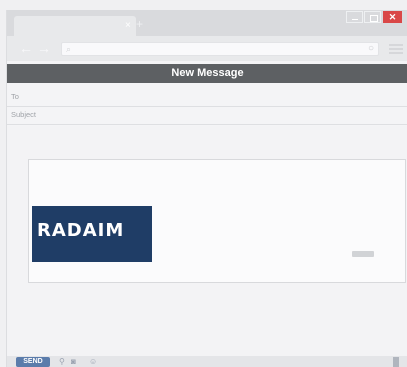 This screenshot has width=407, height=367. I want to click on compose-header: New Message, so click(207, 73).